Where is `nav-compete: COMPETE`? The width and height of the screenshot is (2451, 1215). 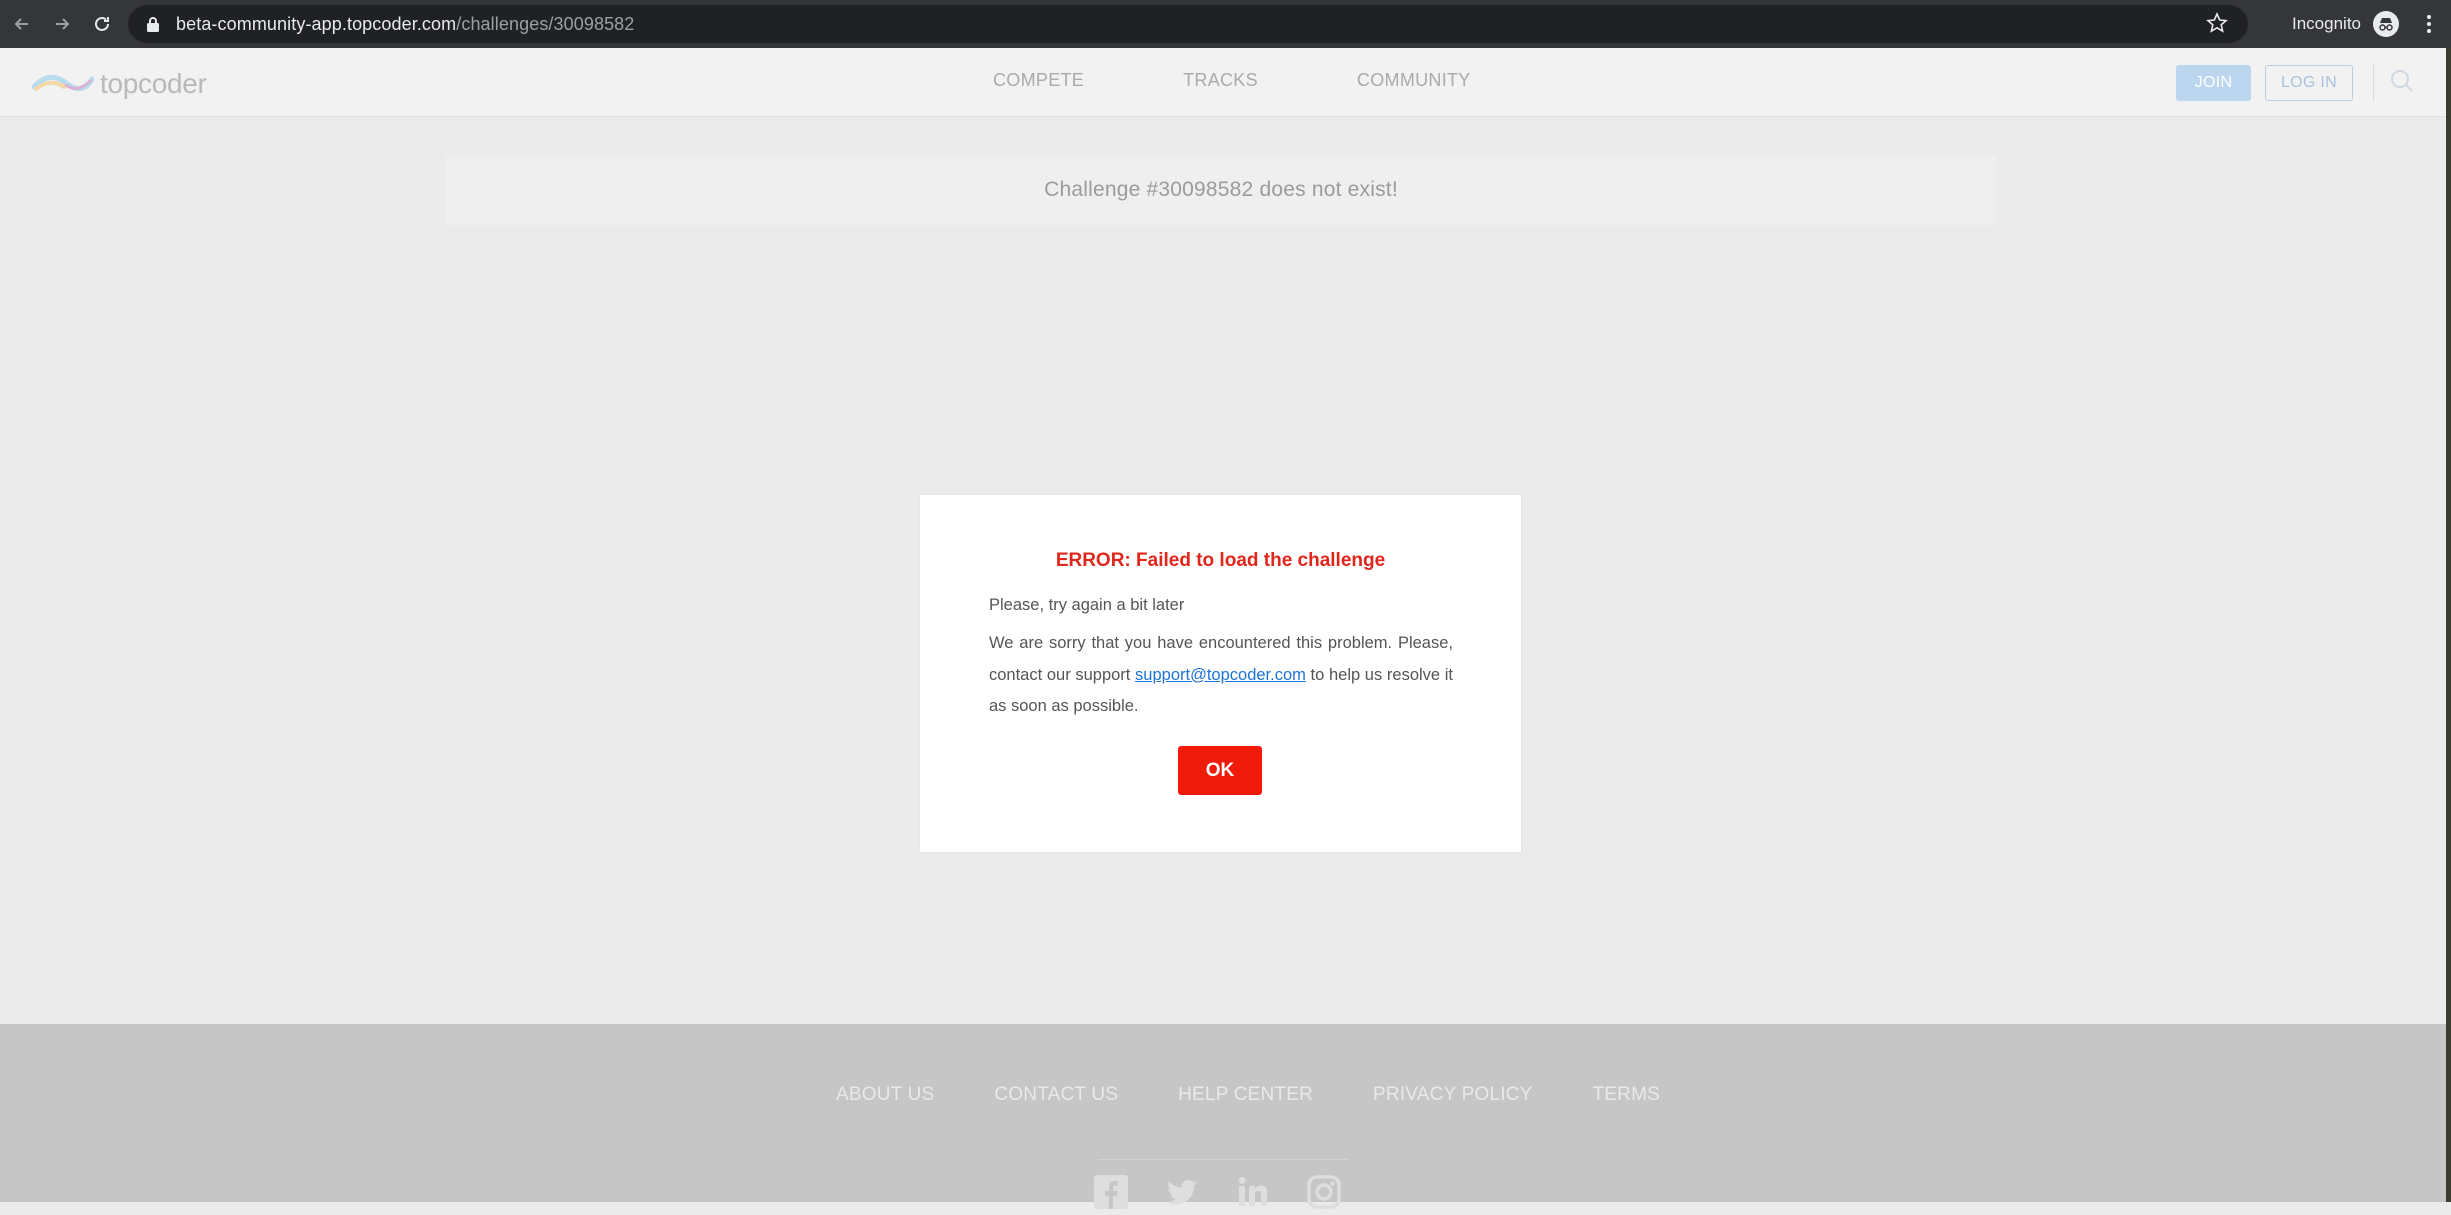 nav-compete: COMPETE is located at coordinates (1038, 80).